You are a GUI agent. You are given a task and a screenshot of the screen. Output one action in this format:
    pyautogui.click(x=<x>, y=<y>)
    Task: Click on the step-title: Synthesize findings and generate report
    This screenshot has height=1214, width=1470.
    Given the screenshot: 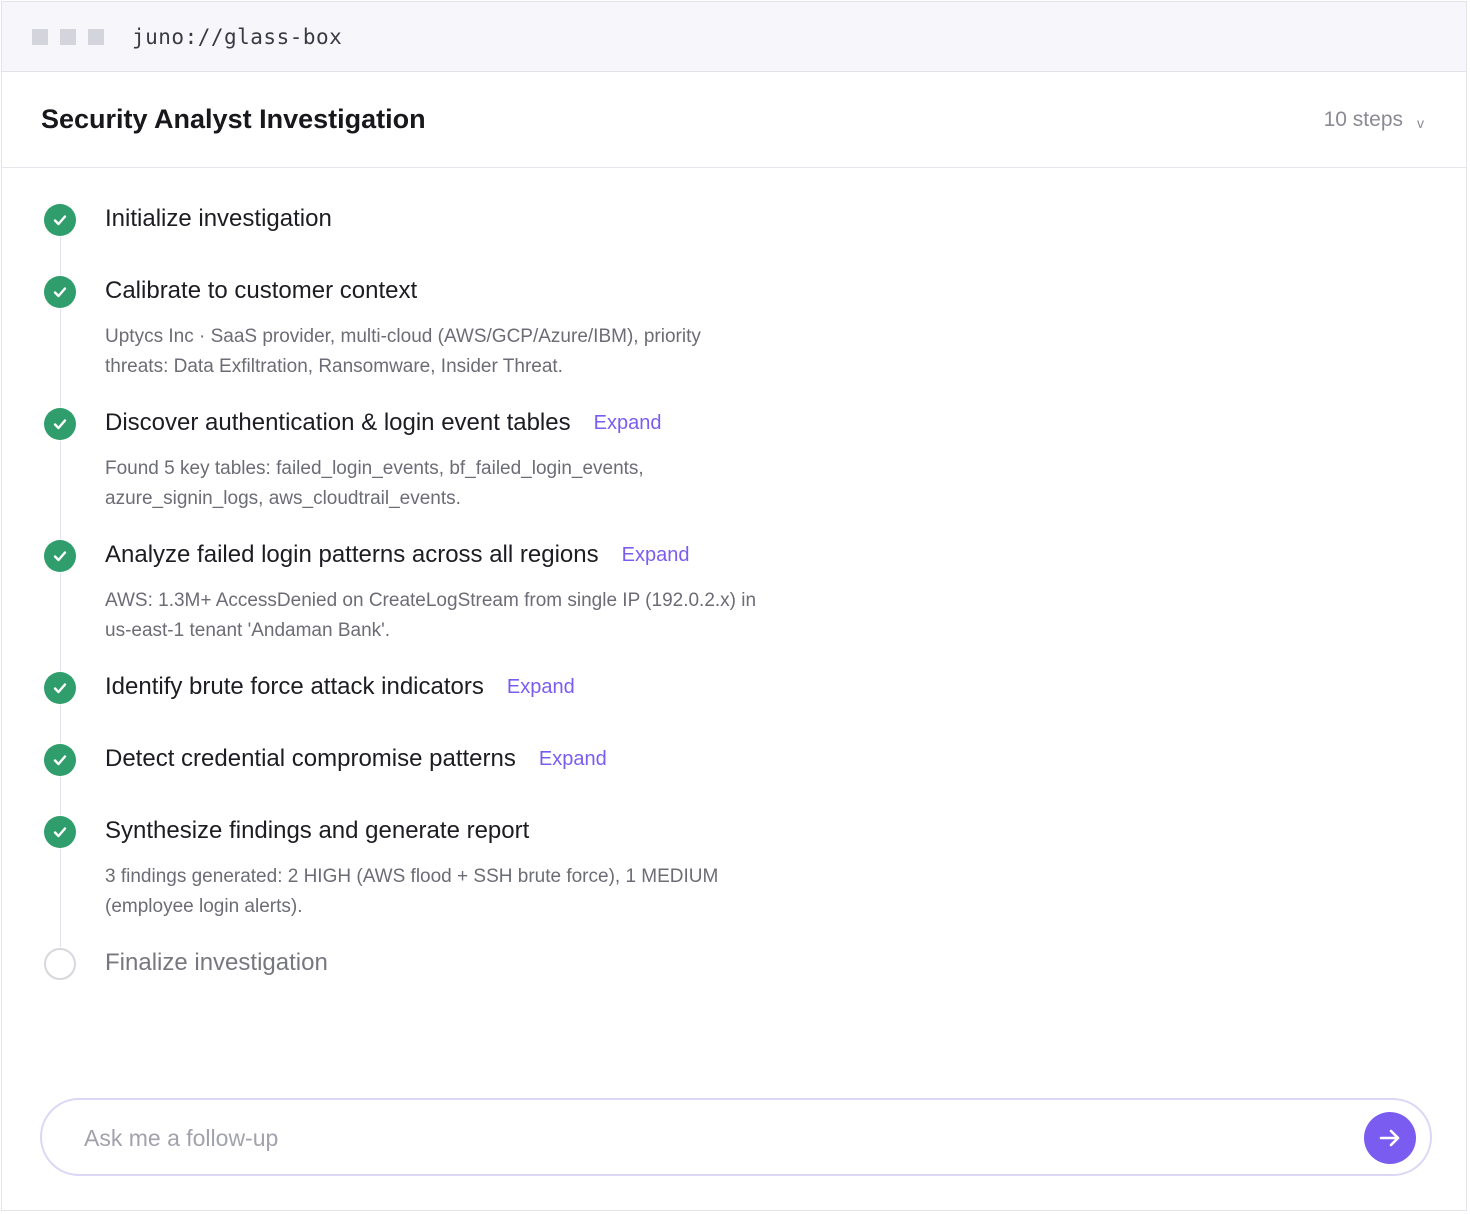 What is the action you would take?
    pyautogui.click(x=317, y=830)
    